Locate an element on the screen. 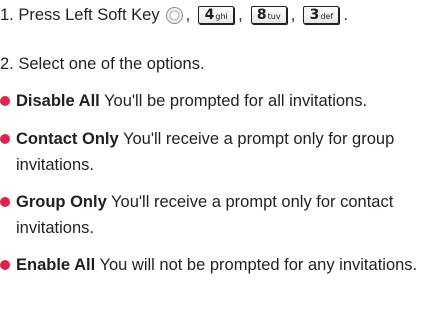  step-1-text: 1. Press Left Soft Key is located at coordinates (80, 15).